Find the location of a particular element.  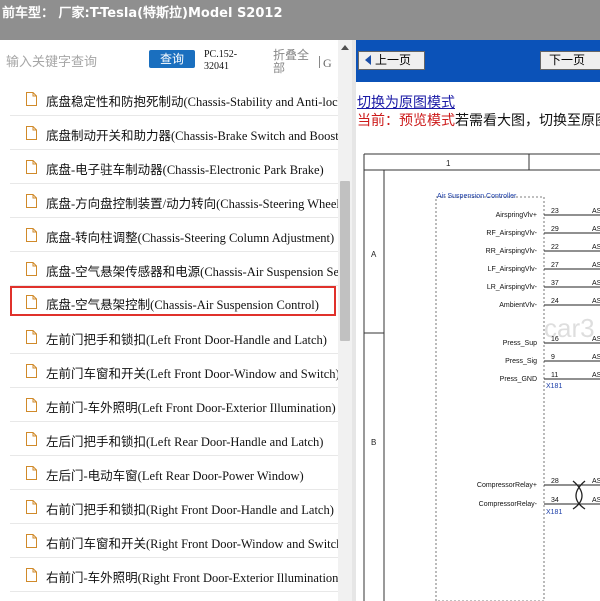

tree-item: 底盘-方向盘控制装置/动力转向(Chassis-Steering Wheel is located at coordinates (174, 201).